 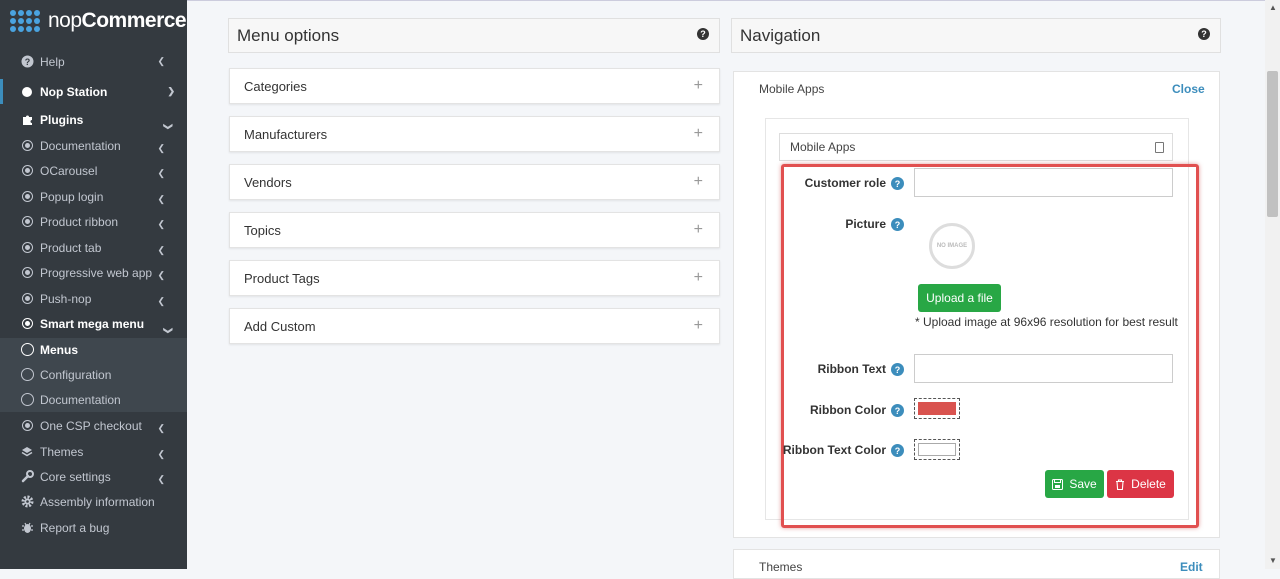 I want to click on delete-button: Delete, so click(x=1140, y=484).